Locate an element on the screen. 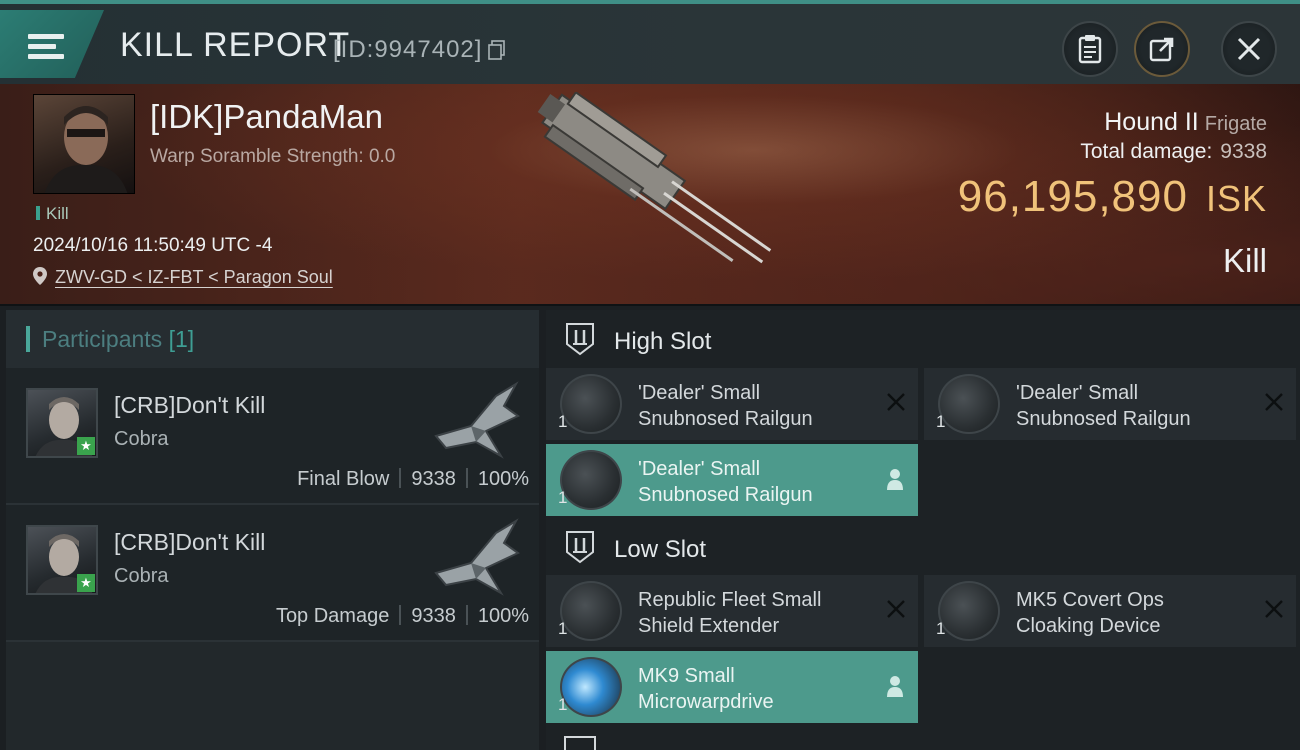 The image size is (1300, 750). report-id: [ID:9947402] is located at coordinates (408, 49).